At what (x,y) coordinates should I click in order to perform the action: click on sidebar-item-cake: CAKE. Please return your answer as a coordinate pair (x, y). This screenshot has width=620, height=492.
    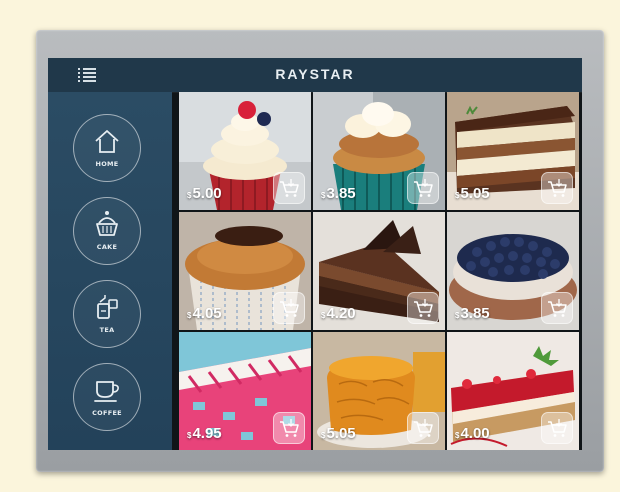
    Looking at the image, I should click on (107, 231).